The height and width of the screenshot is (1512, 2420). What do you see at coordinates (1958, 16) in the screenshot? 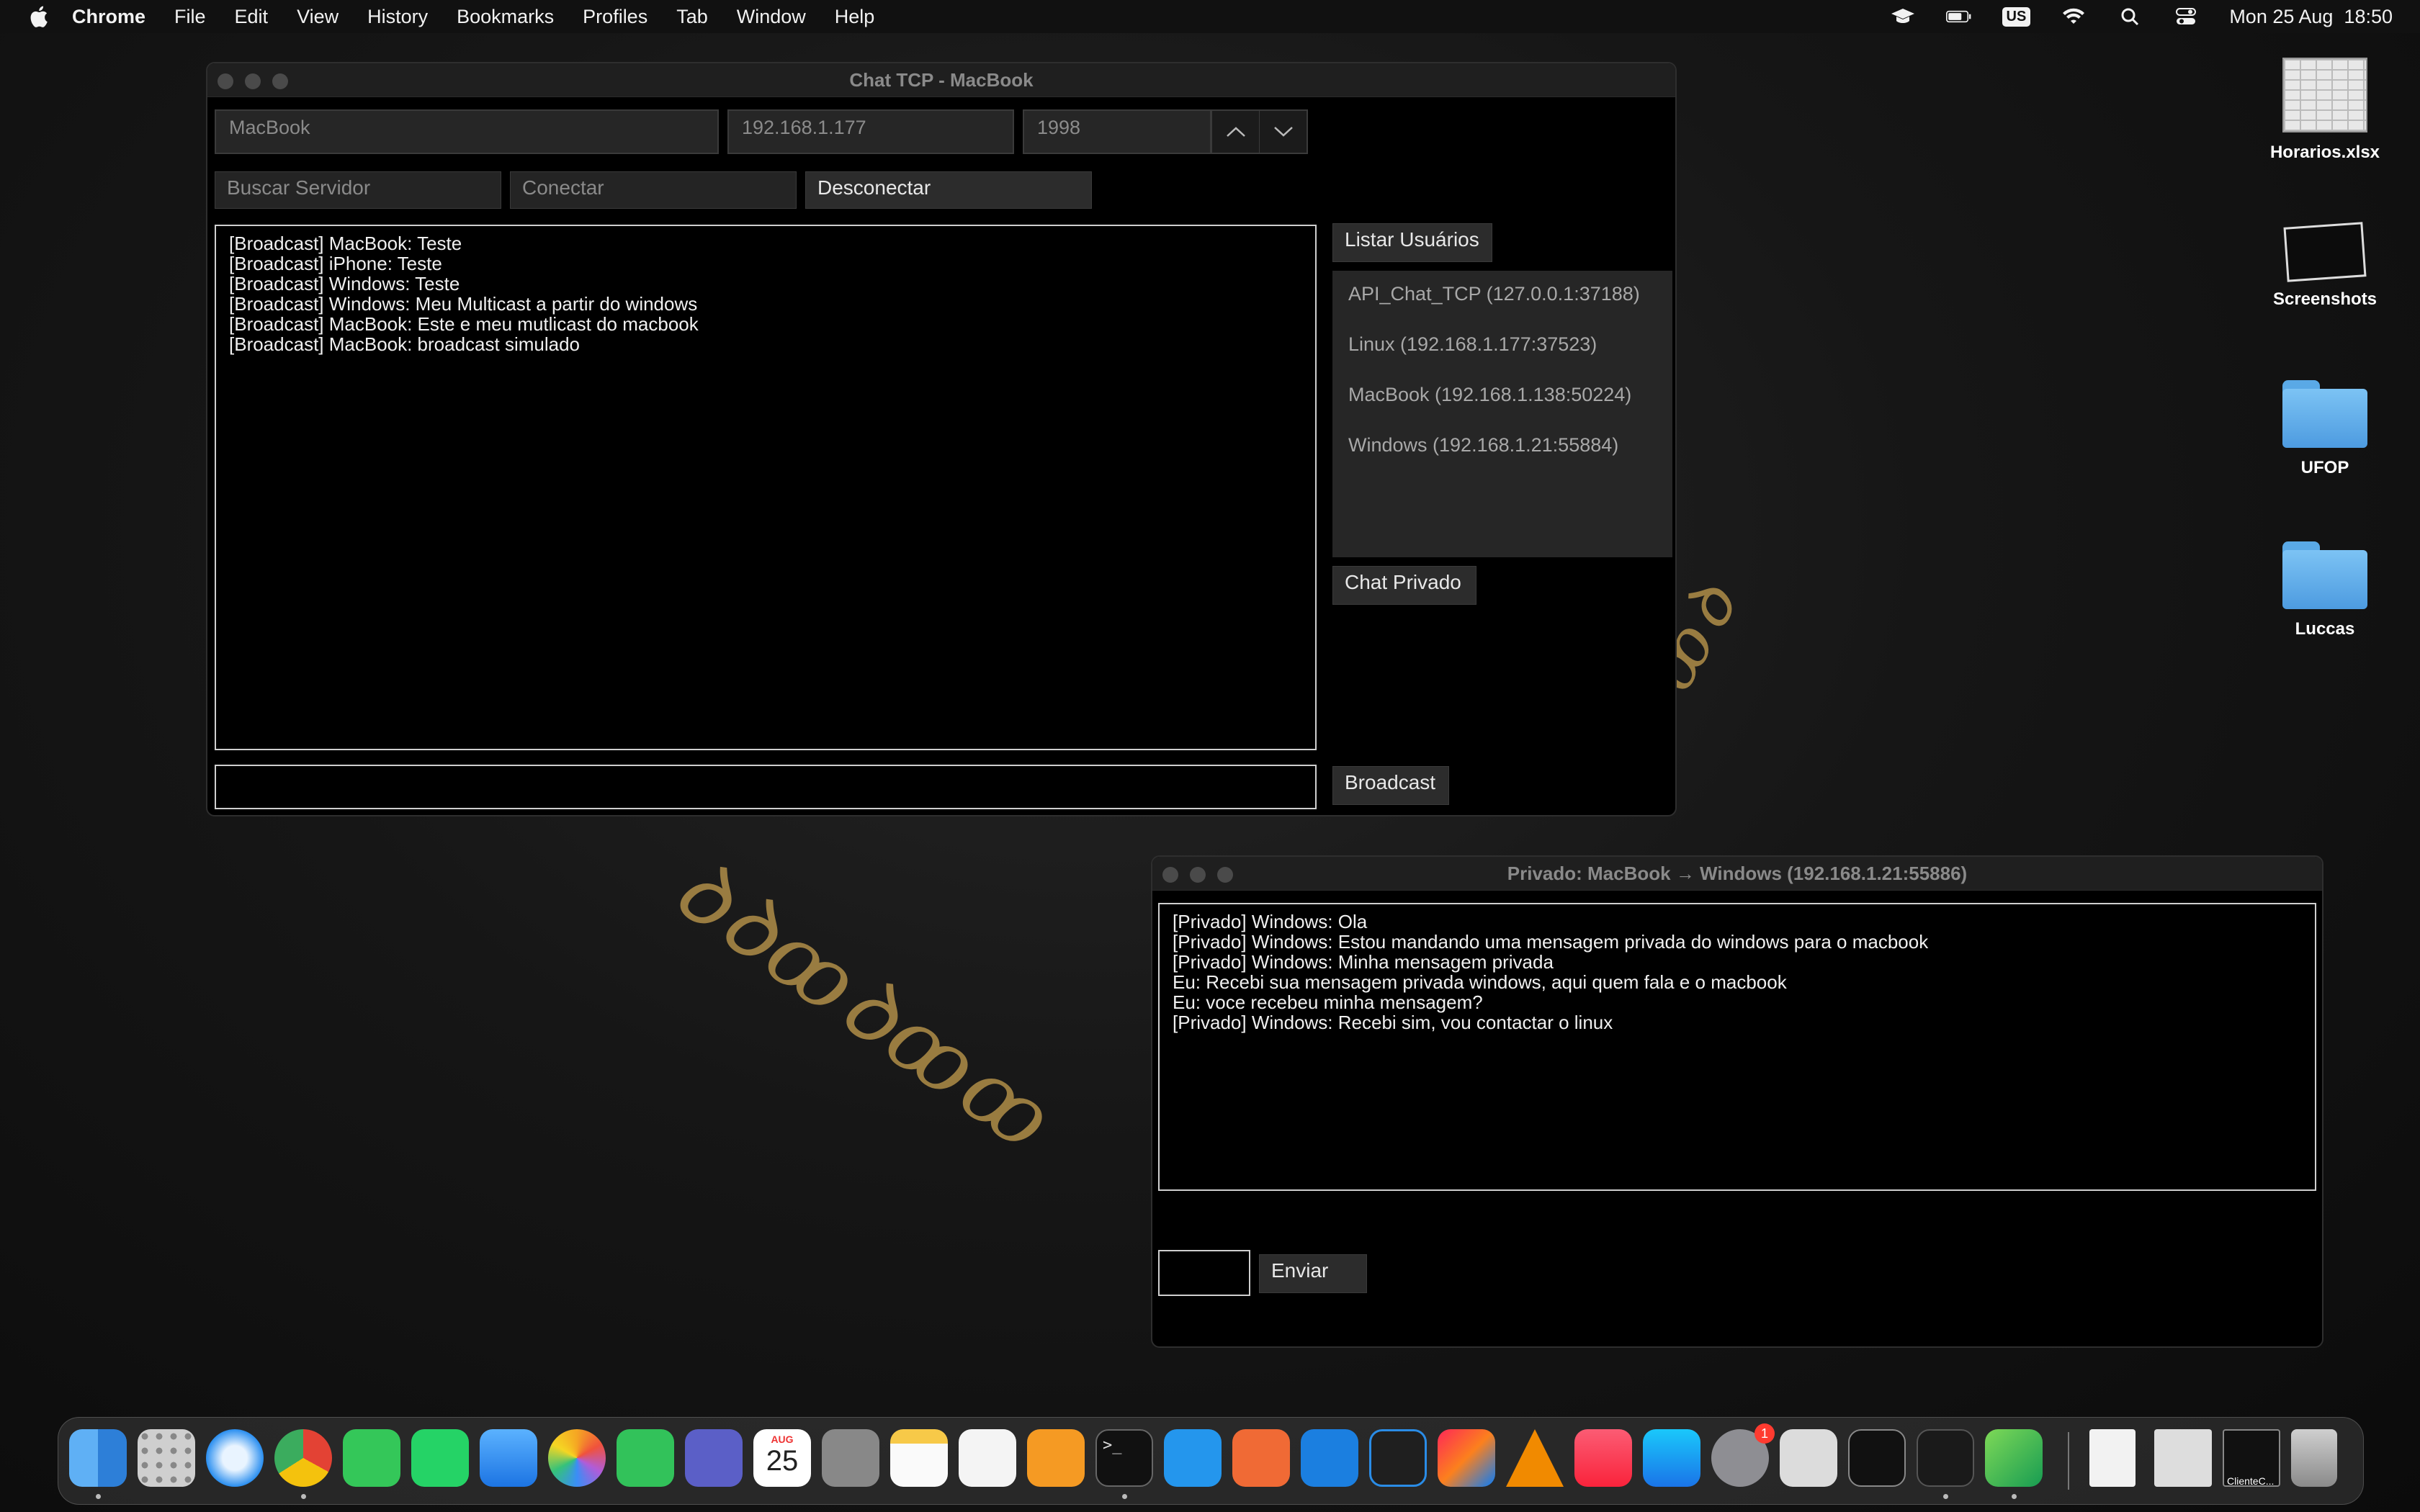
I see `battery-icon` at bounding box center [1958, 16].